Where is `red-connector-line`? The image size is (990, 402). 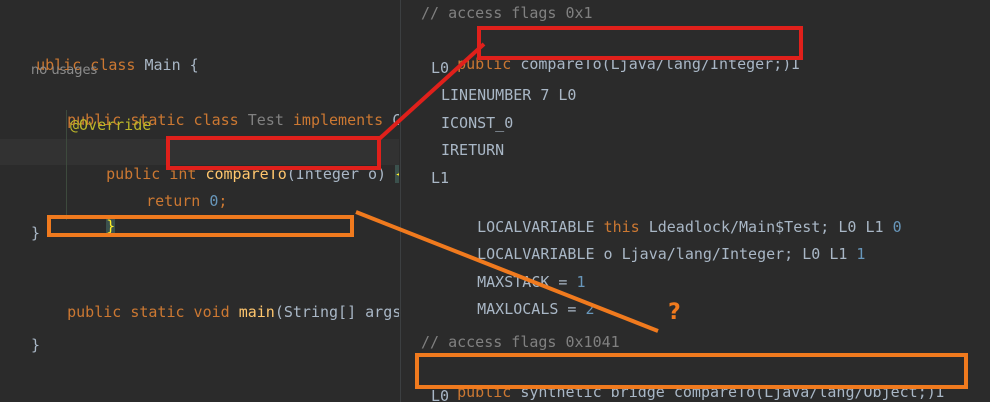 red-connector-line is located at coordinates (431, 92).